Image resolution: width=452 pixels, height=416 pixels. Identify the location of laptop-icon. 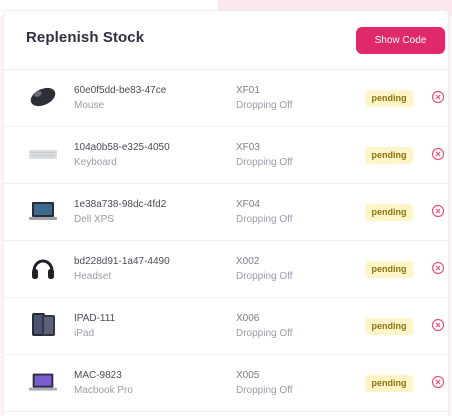
(43, 211).